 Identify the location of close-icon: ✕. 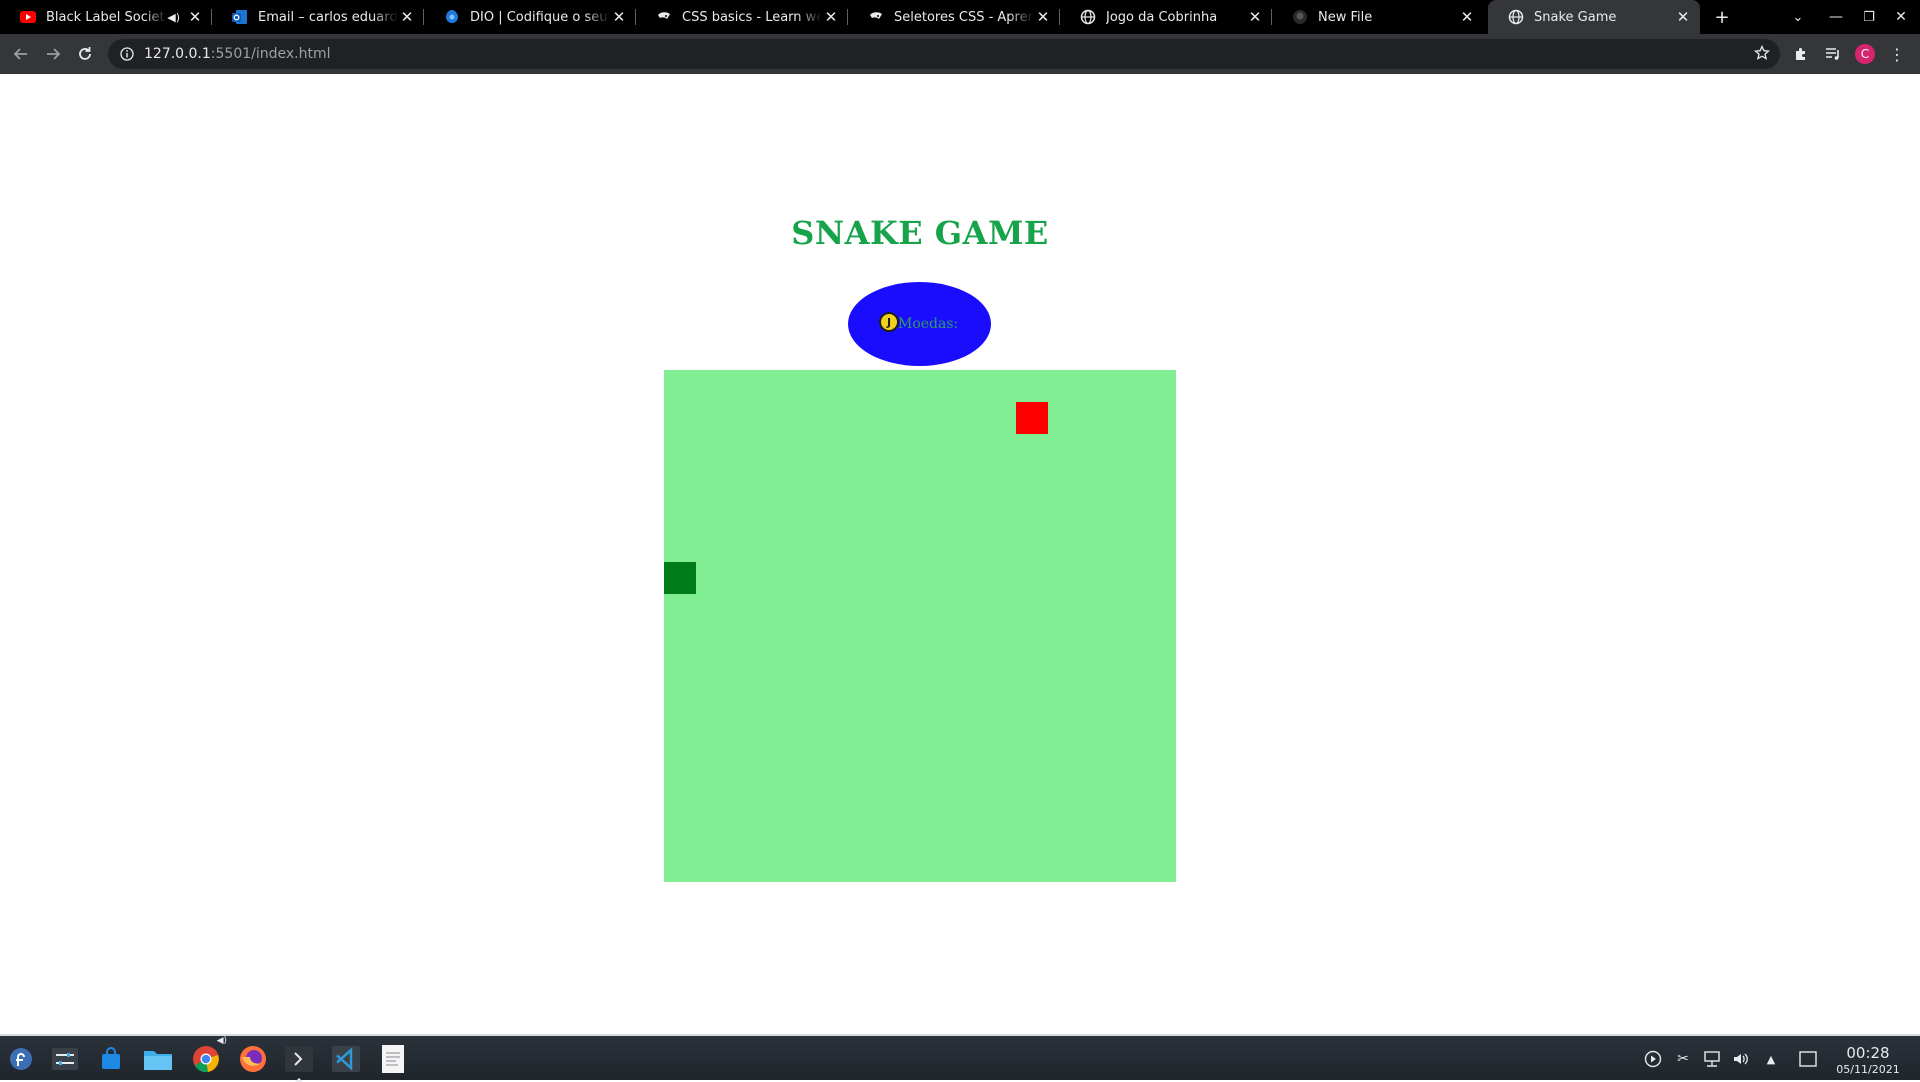
(1901, 17).